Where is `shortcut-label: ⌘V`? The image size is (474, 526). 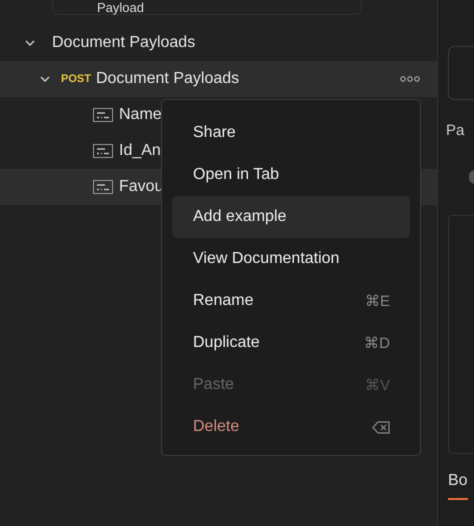 shortcut-label: ⌘V is located at coordinates (377, 385).